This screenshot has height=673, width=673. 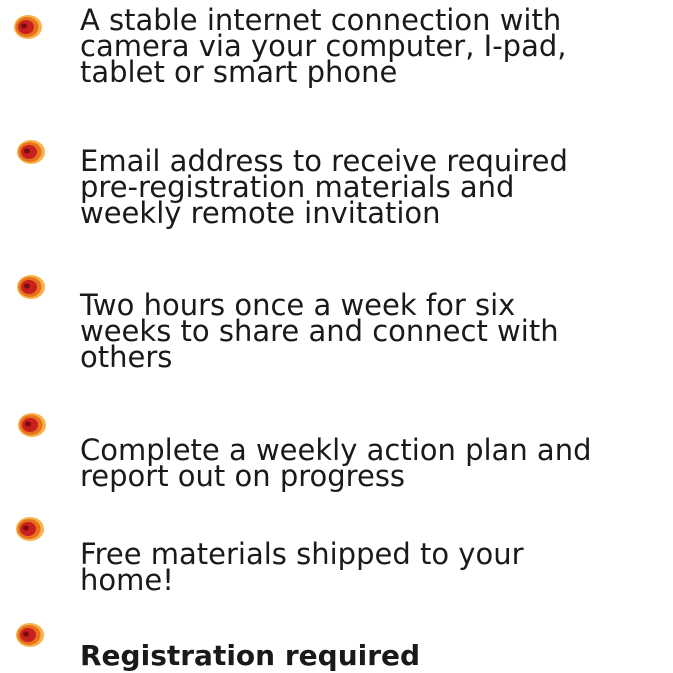 I want to click on registration-required-label: Registration required, so click(x=250, y=655).